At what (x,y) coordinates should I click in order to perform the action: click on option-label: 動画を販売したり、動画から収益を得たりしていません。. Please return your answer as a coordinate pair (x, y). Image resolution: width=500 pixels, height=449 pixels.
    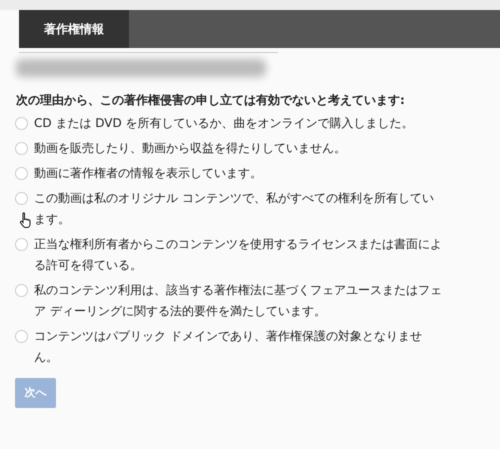
    Looking at the image, I should click on (239, 148).